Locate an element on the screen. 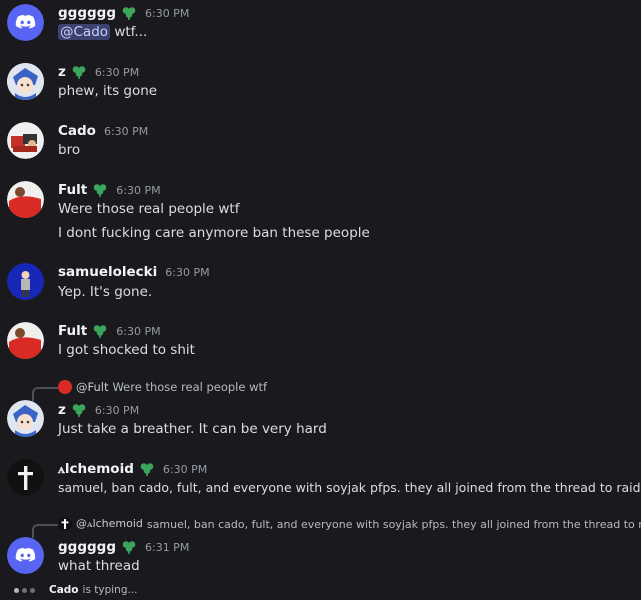  typing-user: Cado is located at coordinates (64, 590).